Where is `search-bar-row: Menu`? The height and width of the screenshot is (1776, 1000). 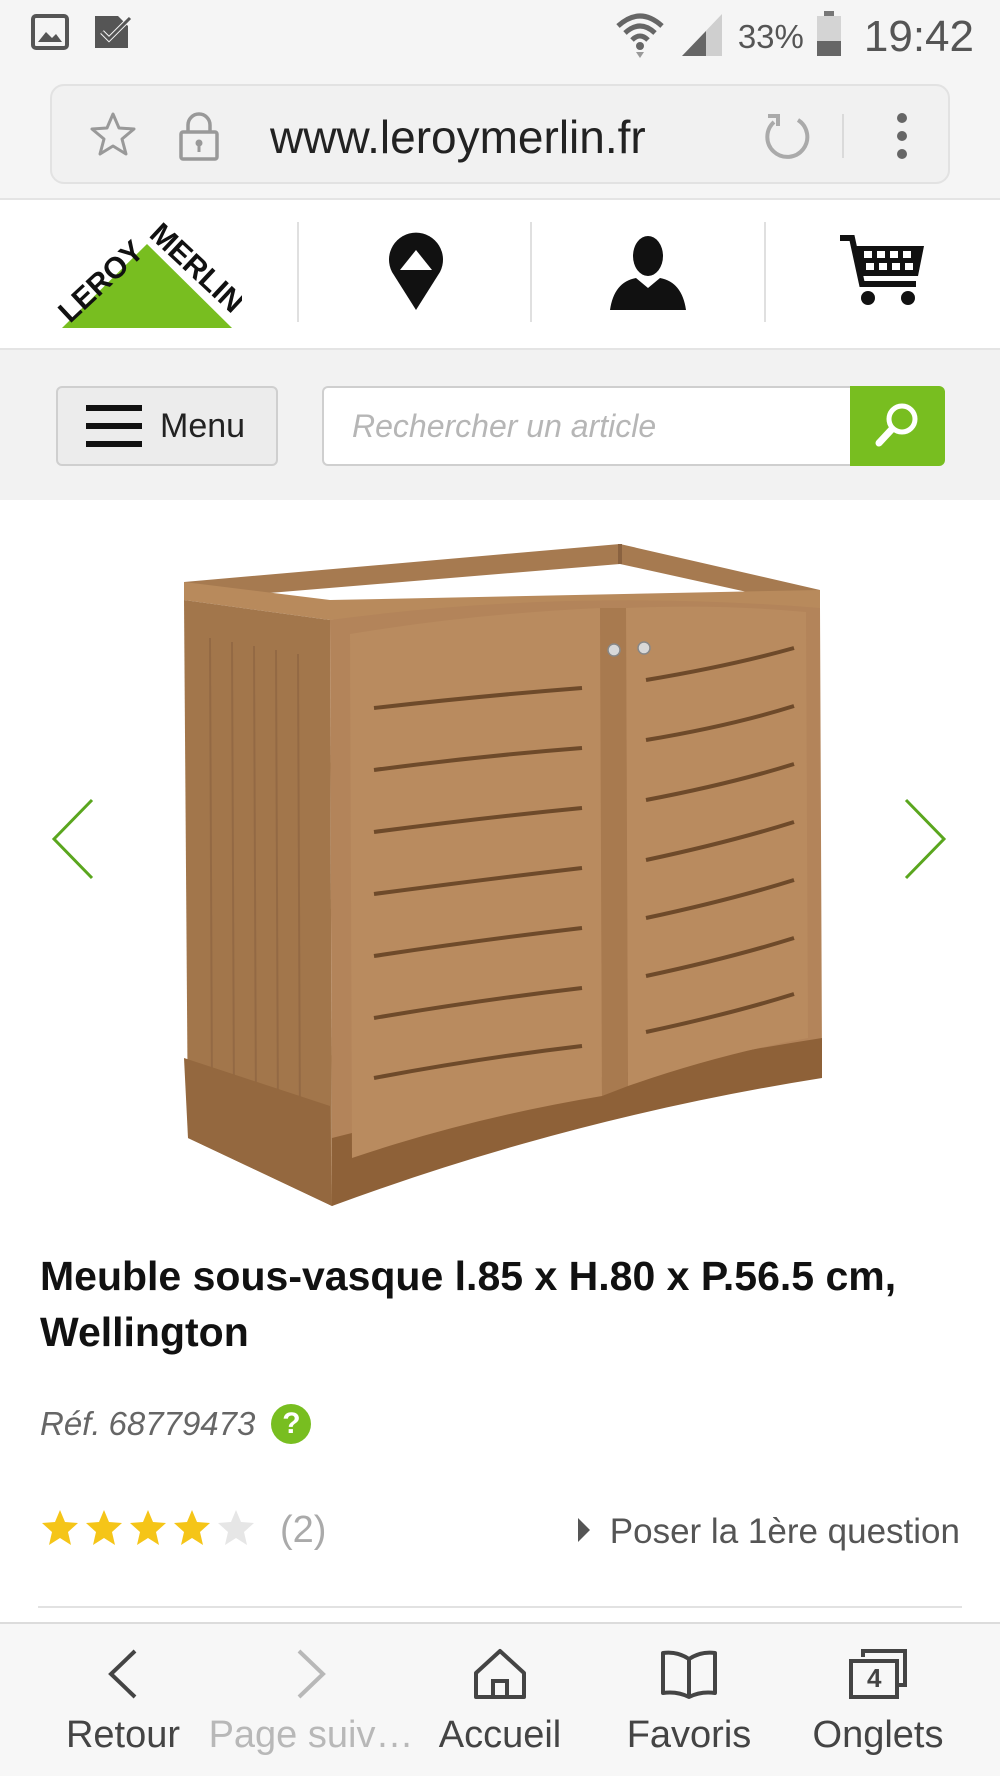 search-bar-row: Menu is located at coordinates (500, 425).